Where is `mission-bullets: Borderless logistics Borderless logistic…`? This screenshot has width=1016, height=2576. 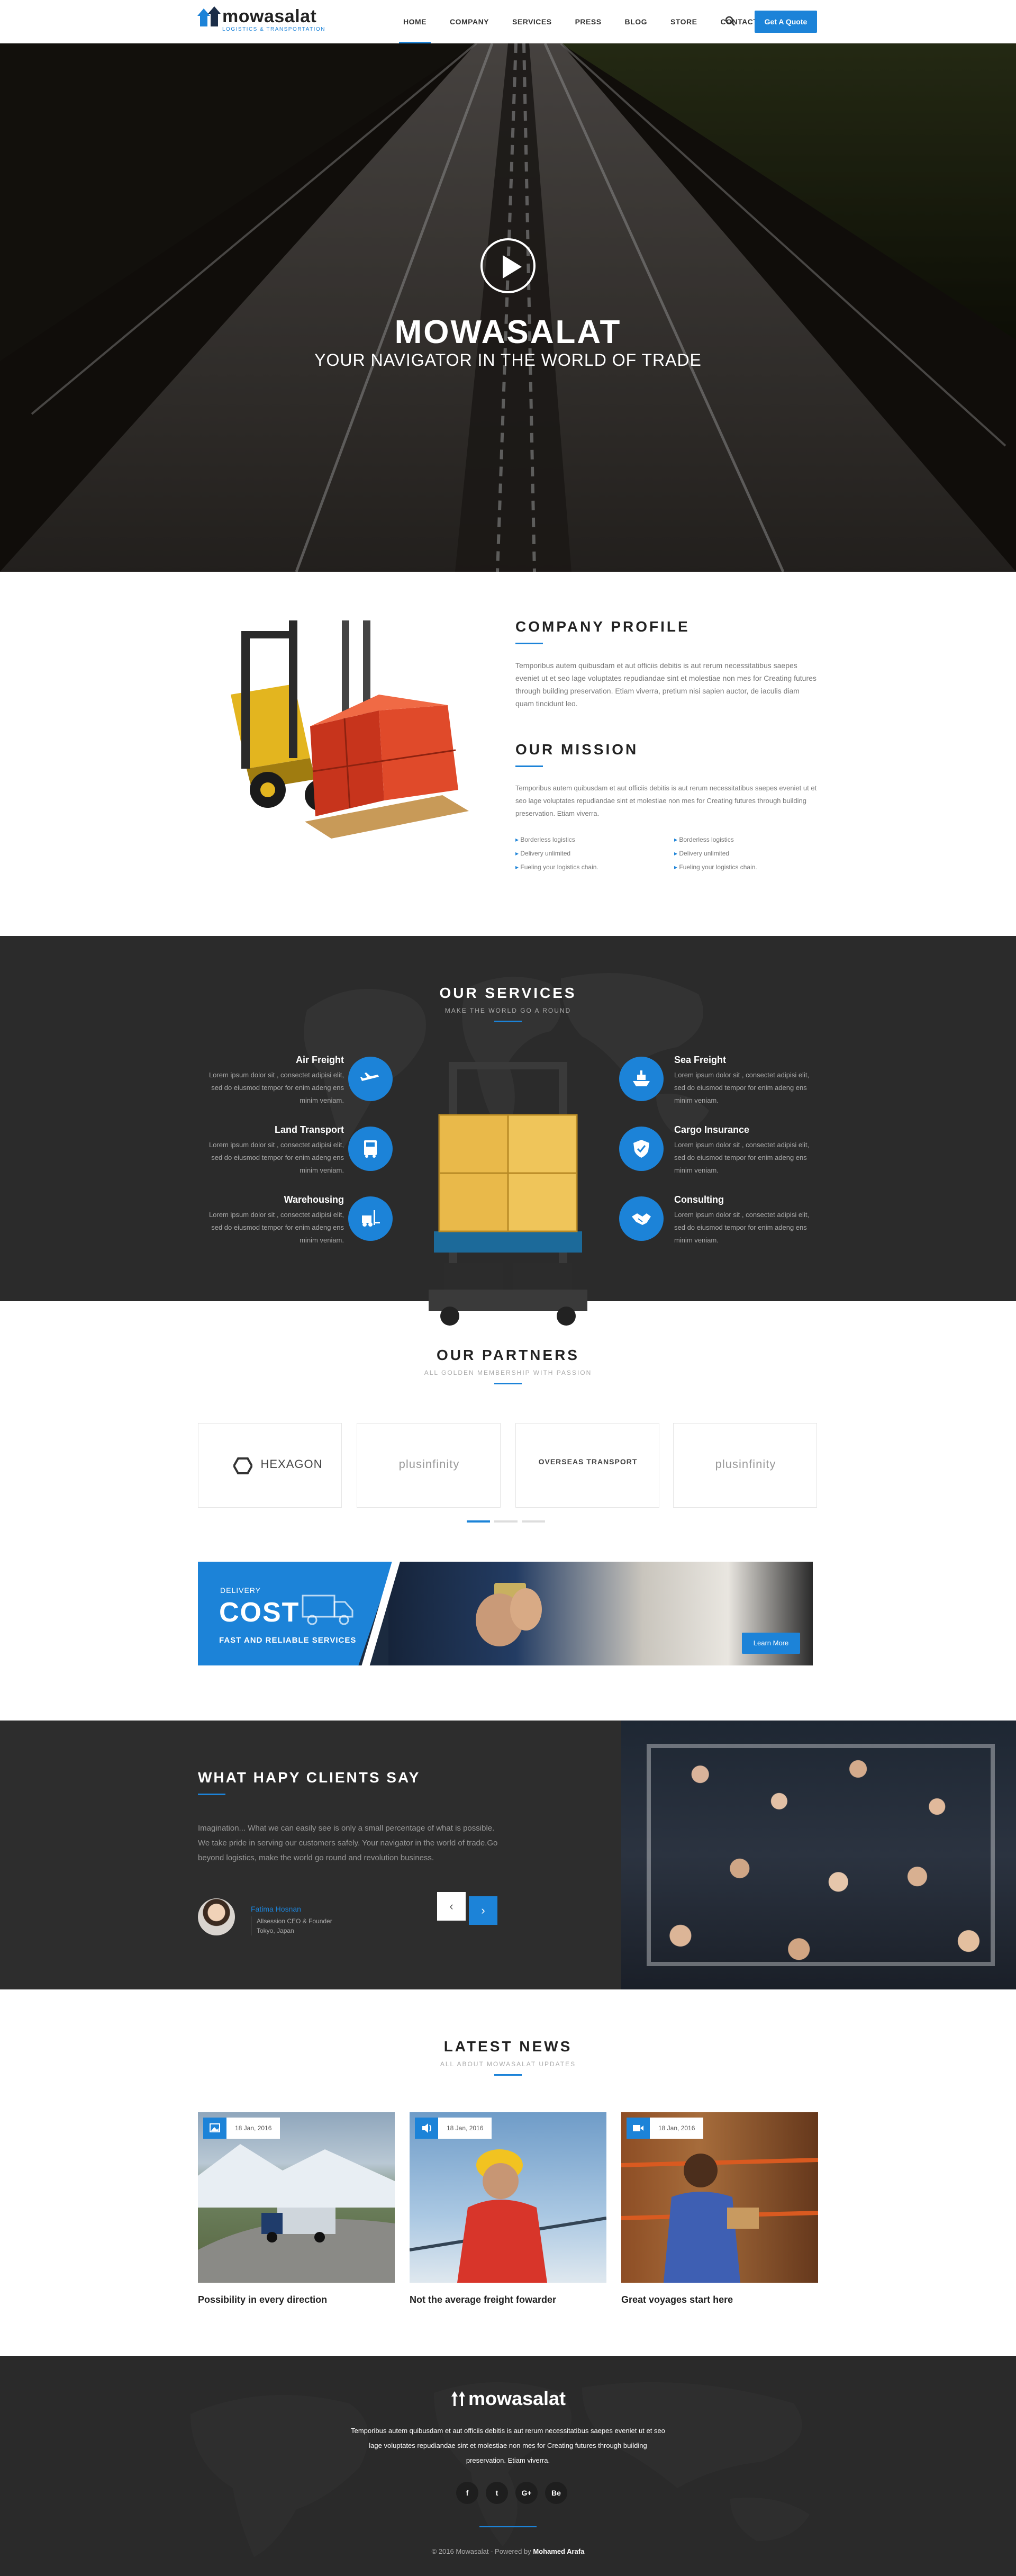 mission-bullets: Borderless logistics Borderless logistic… is located at coordinates (666, 854).